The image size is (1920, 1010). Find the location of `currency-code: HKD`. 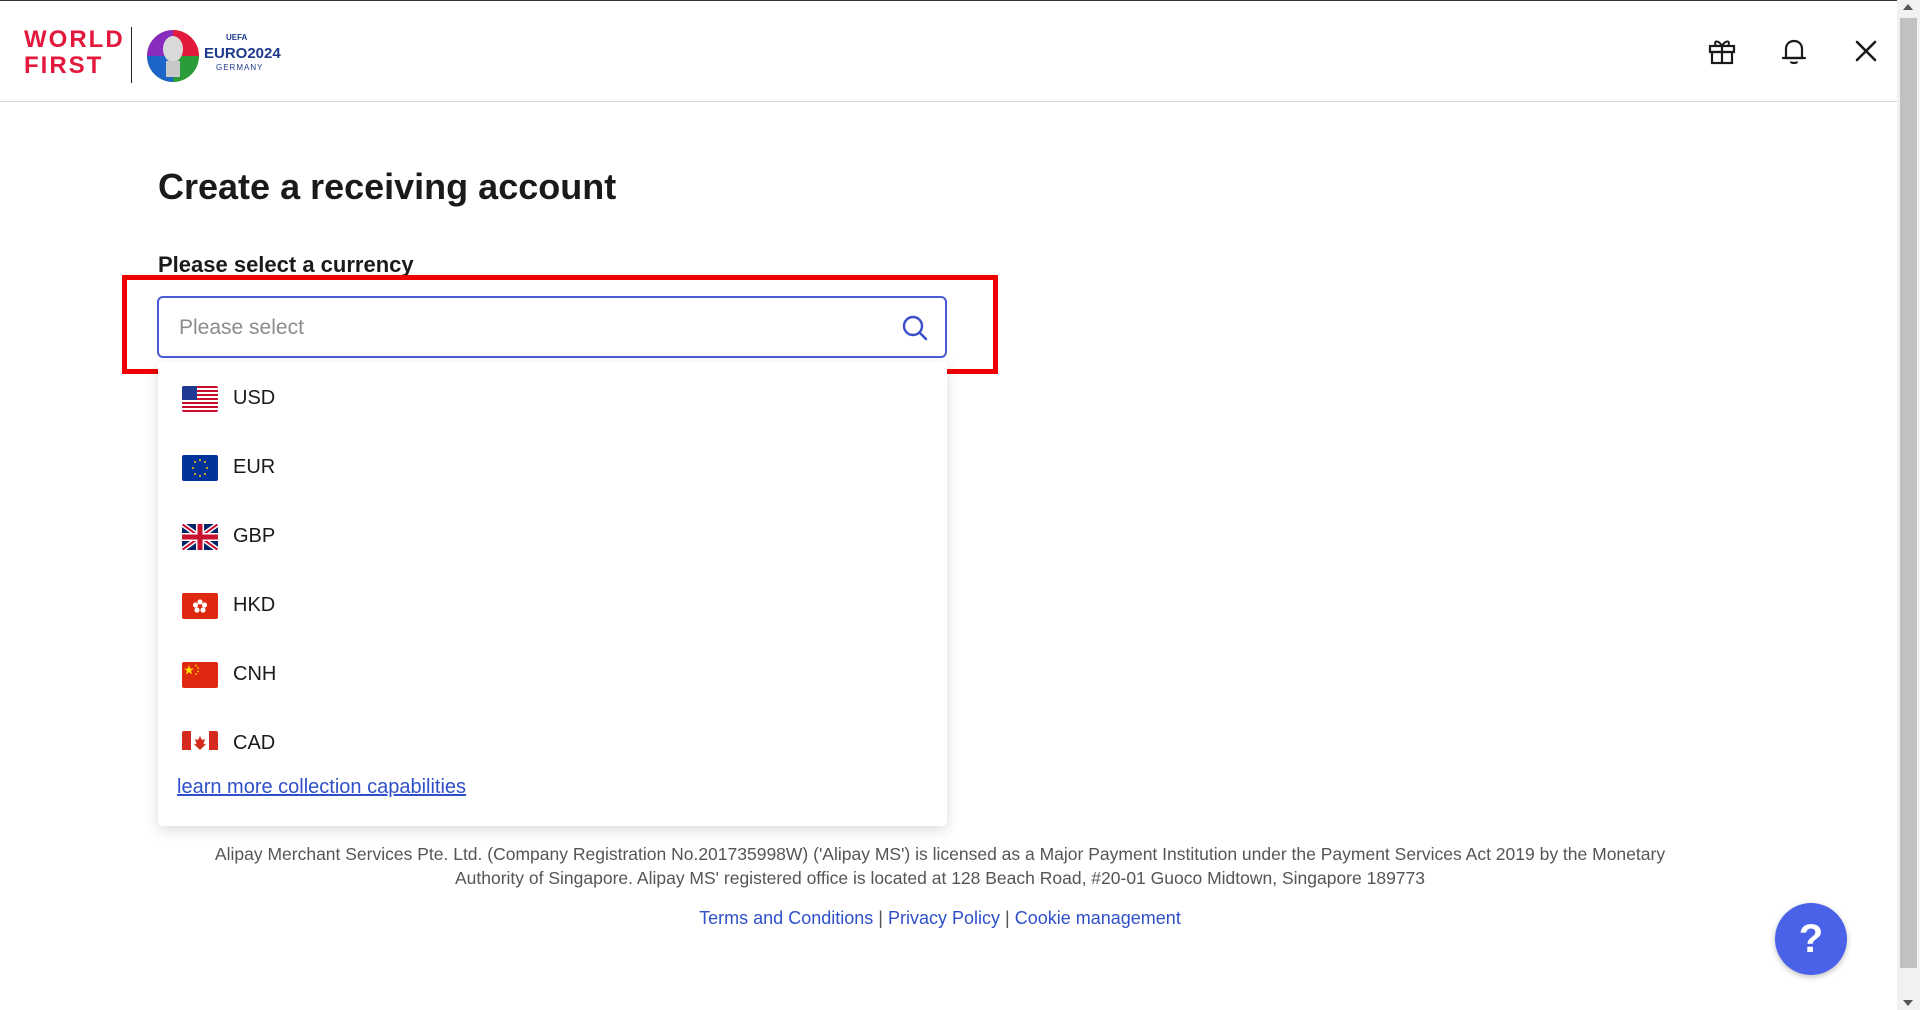

currency-code: HKD is located at coordinates (254, 605).